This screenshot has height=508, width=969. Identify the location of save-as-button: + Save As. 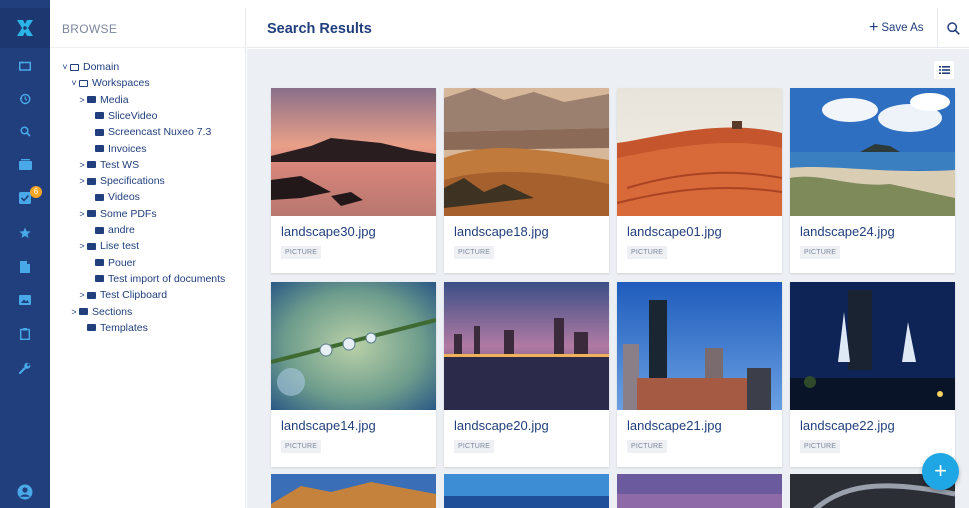
(896, 28).